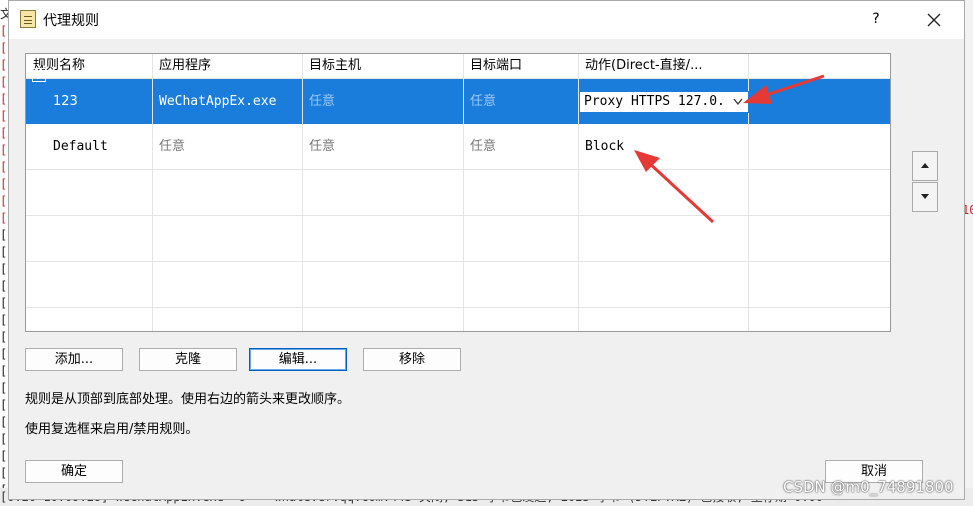  Describe the element at coordinates (876, 19) in the screenshot. I see `help-button: ?` at that location.